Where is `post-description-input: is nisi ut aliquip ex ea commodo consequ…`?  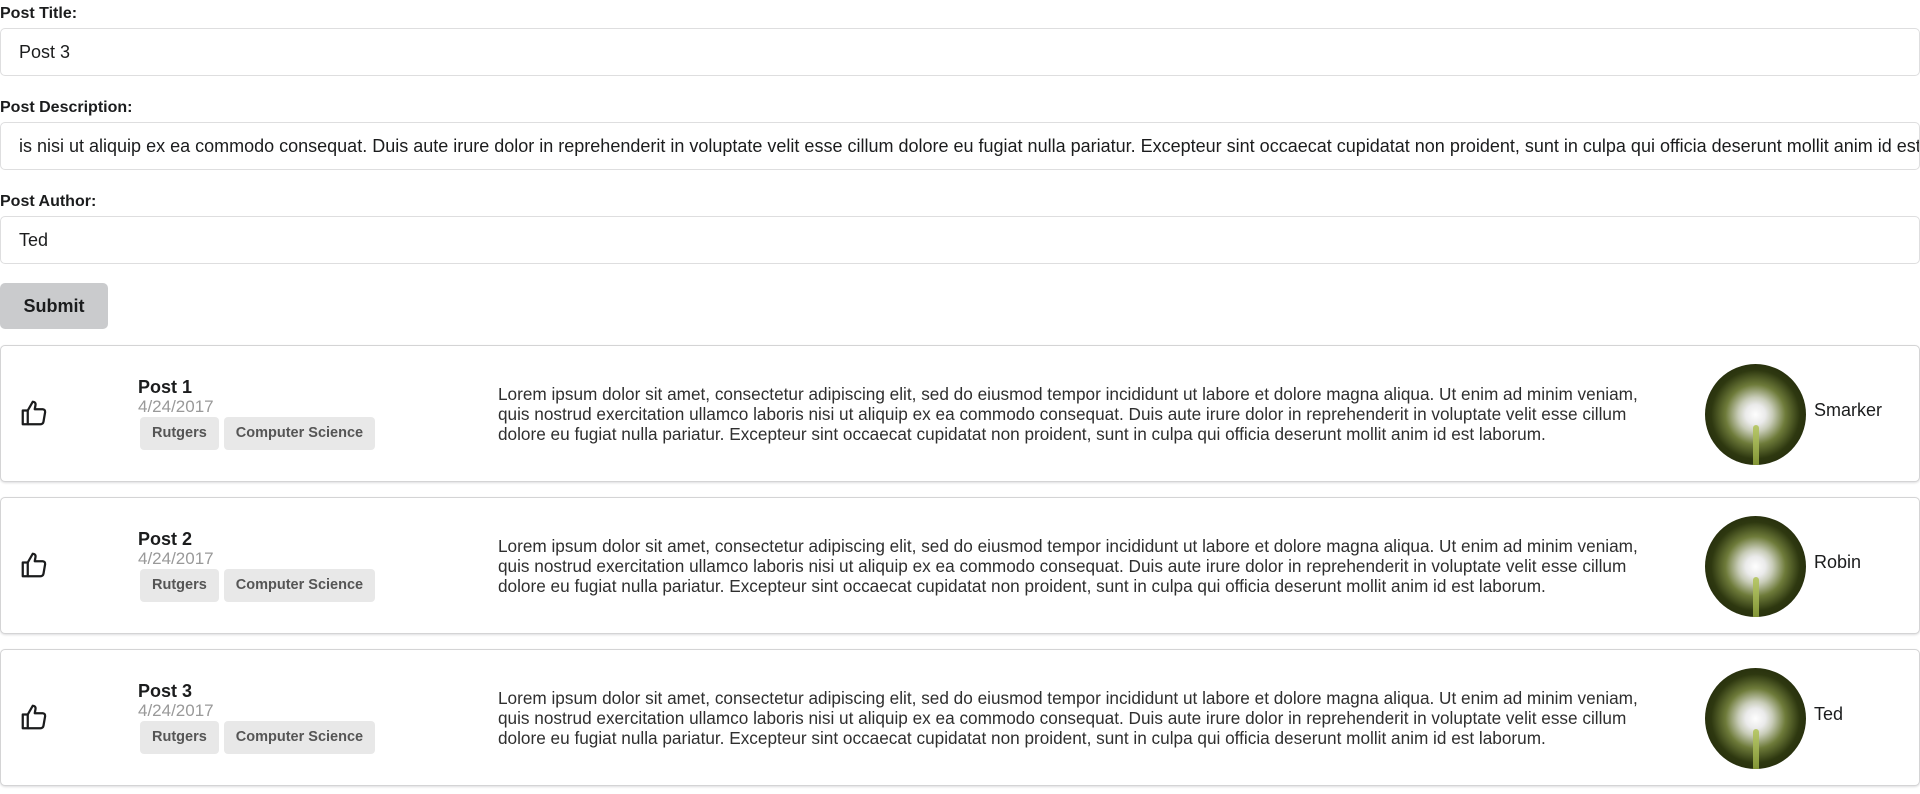 post-description-input: is nisi ut aliquip ex ea commodo consequ… is located at coordinates (960, 146).